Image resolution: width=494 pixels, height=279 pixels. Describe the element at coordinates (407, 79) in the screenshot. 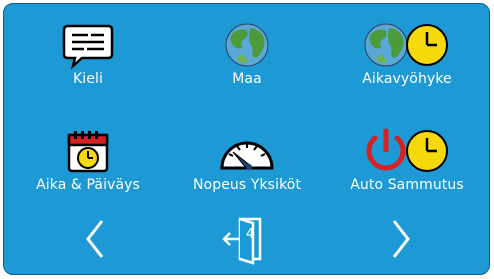

I see `menu-item-label: Aikavyöhyke` at that location.